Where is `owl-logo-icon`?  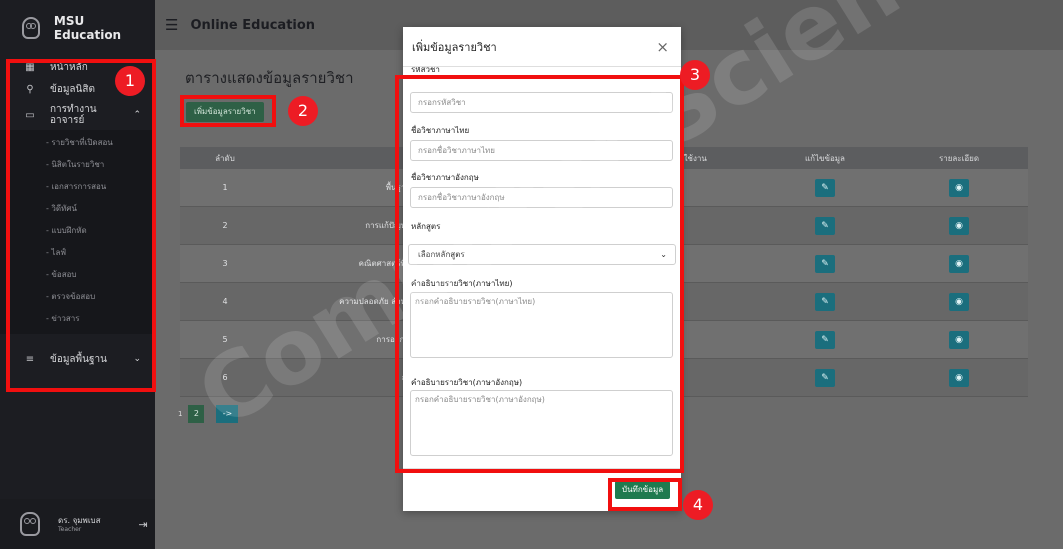
owl-logo-icon is located at coordinates (31, 28).